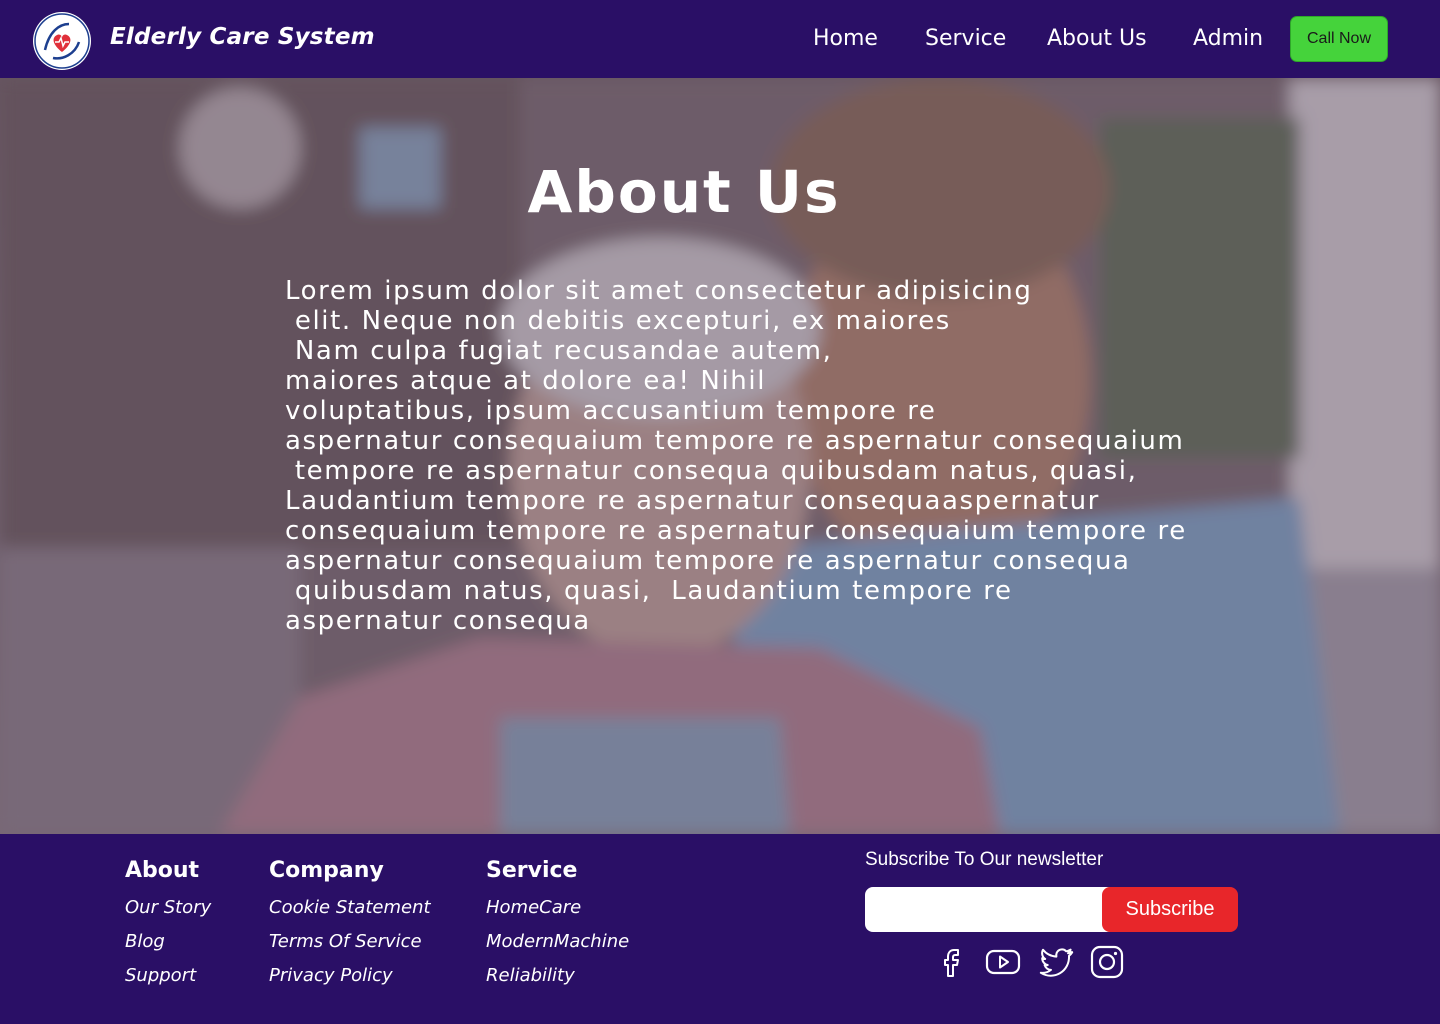 This screenshot has height=1024, width=1440. Describe the element at coordinates (162, 870) in the screenshot. I see `footer-about-title: About` at that location.